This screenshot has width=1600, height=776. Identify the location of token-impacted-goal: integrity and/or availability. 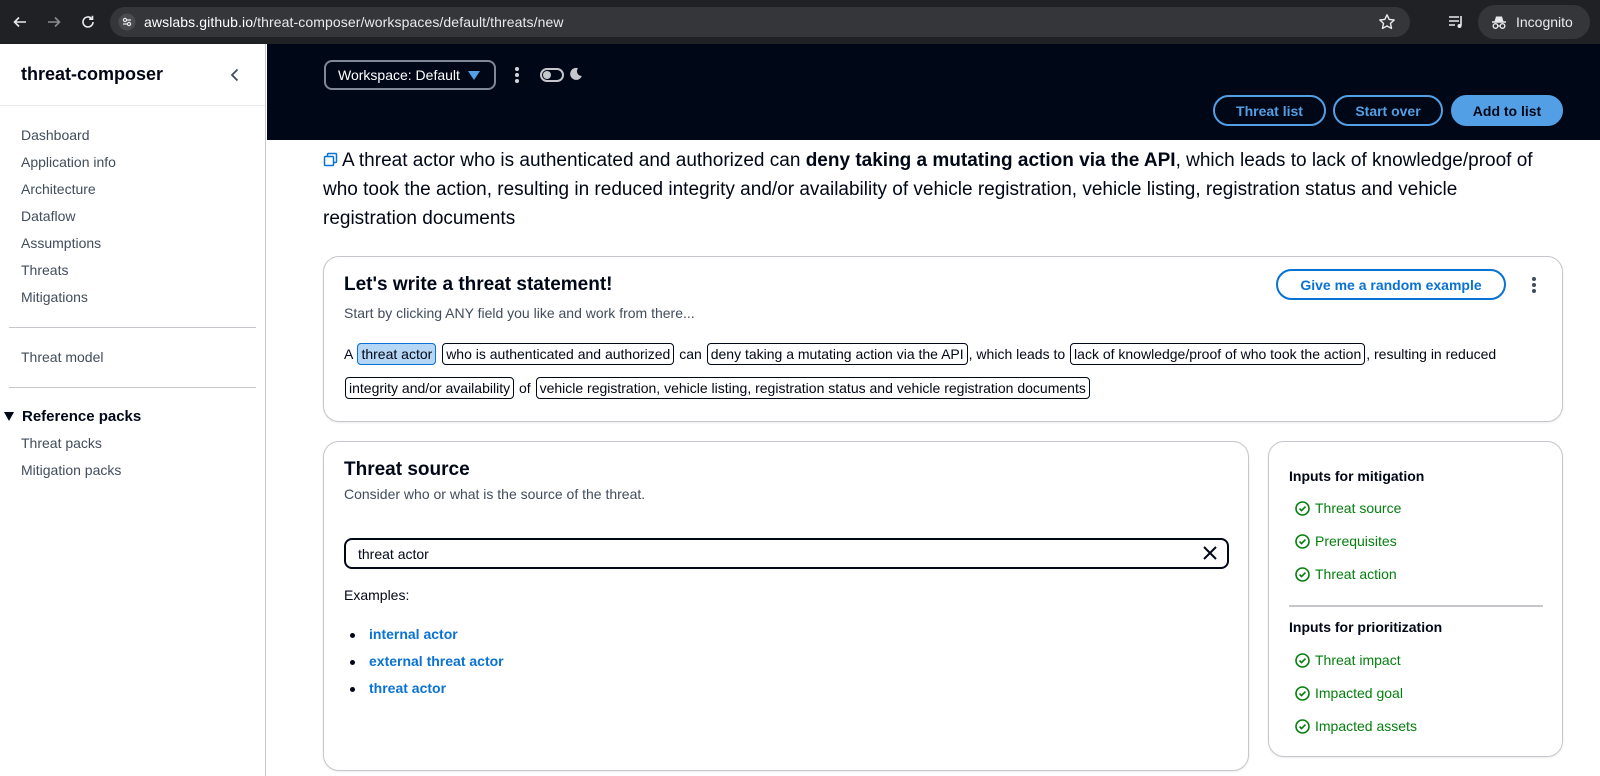
(430, 388).